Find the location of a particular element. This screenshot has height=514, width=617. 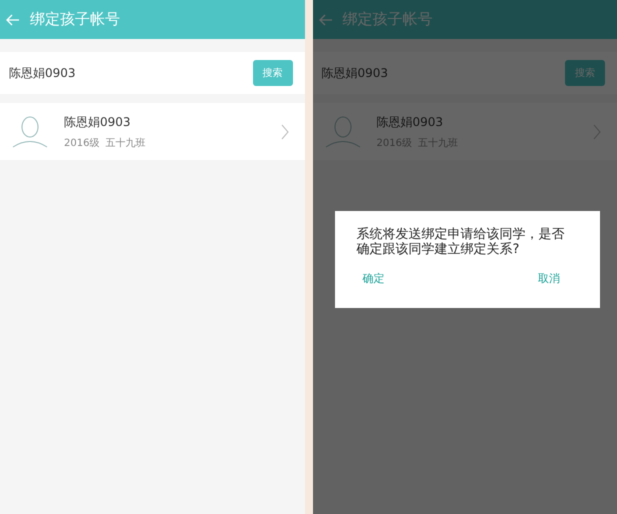

cancel-button: 取消 is located at coordinates (549, 278).